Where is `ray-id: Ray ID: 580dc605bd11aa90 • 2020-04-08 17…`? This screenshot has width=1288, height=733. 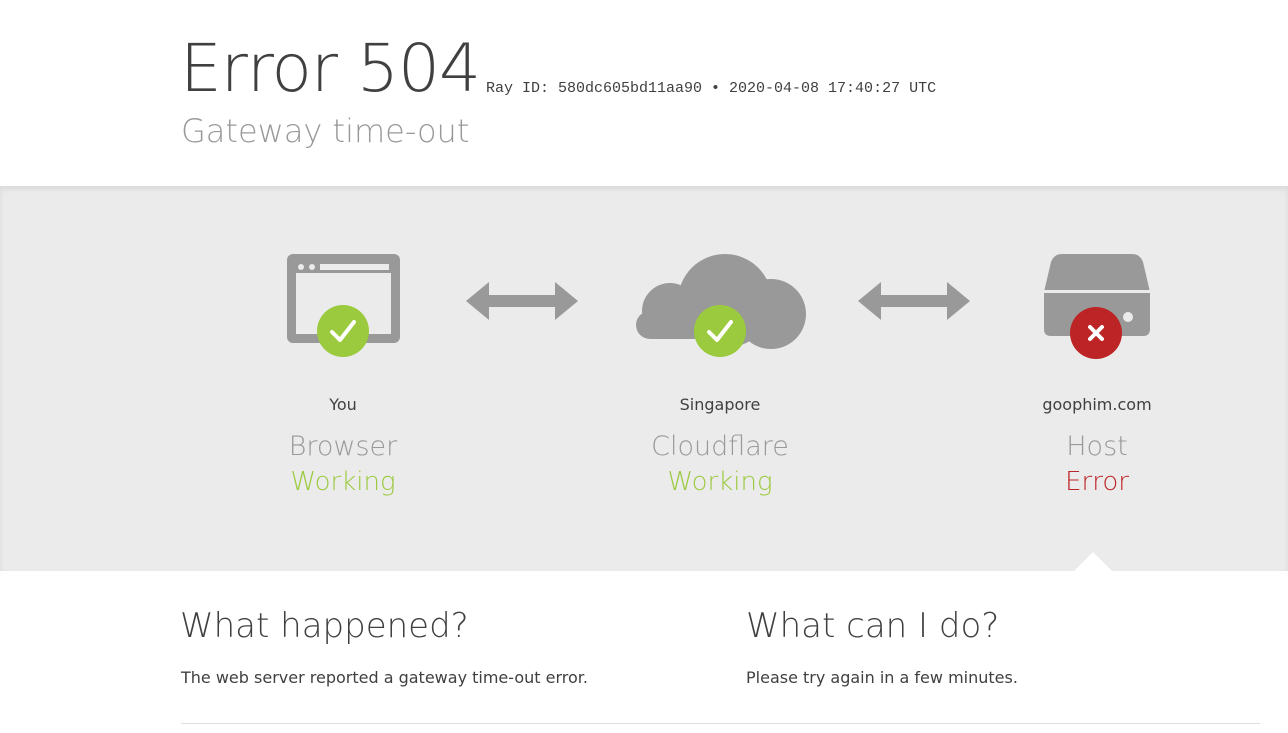 ray-id: Ray ID: 580dc605bd11aa90 • 2020-04-08 17… is located at coordinates (711, 88).